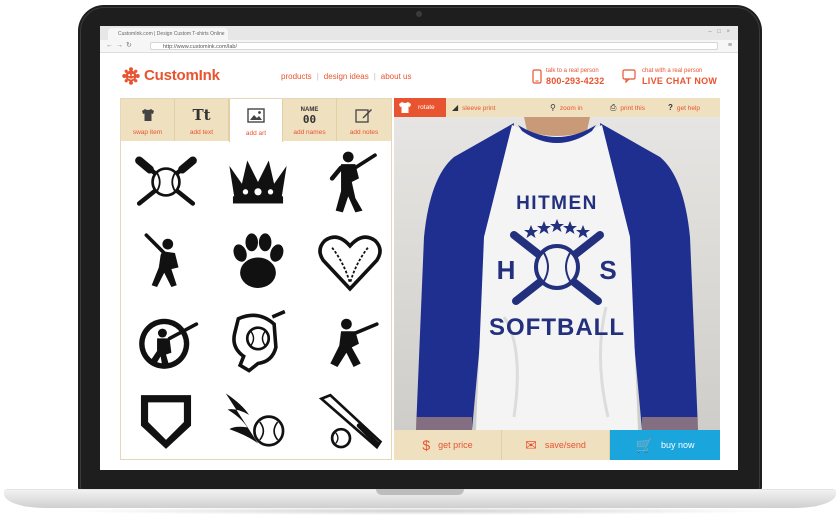 This screenshot has width=840, height=526. I want to click on art-paw-print, so click(258, 262).